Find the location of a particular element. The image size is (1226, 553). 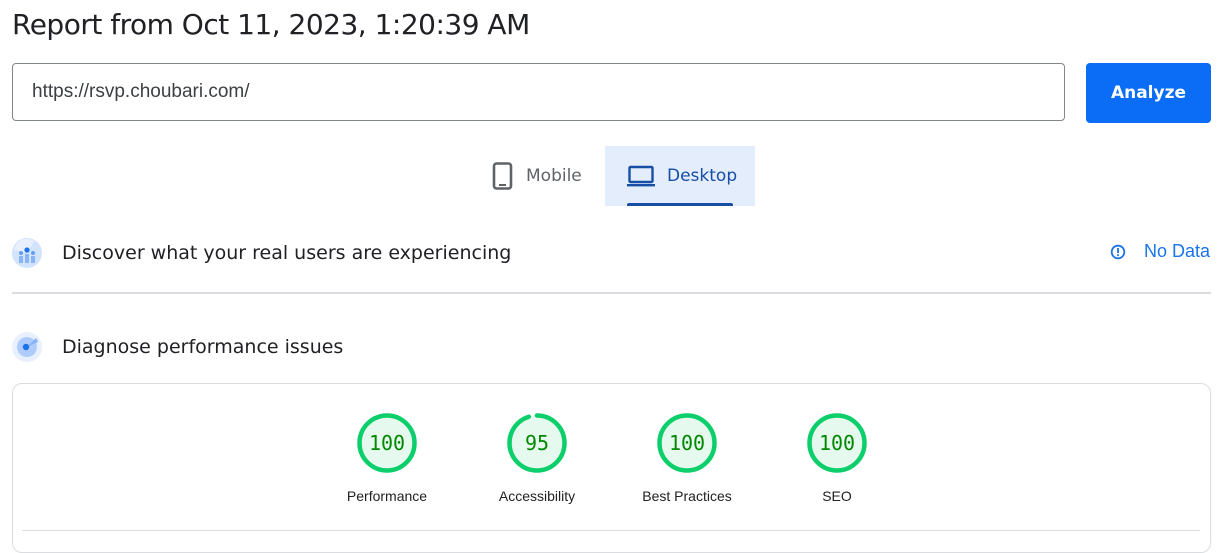

tab-desktop: Desktop is located at coordinates (680, 176).